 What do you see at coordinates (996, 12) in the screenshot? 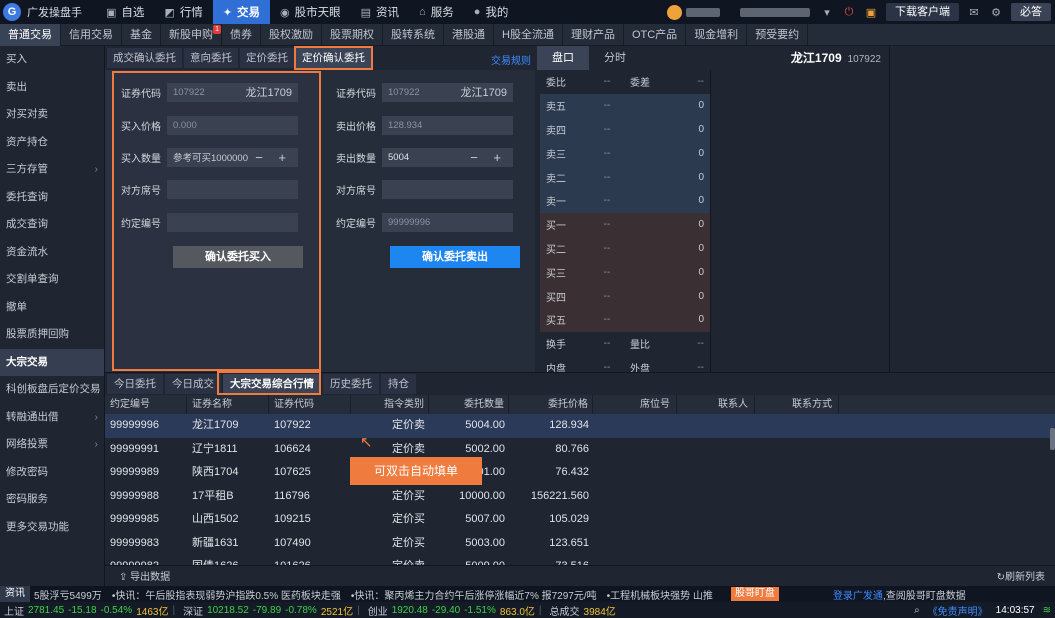
I see `gear-icon: ⚙` at bounding box center [996, 12].